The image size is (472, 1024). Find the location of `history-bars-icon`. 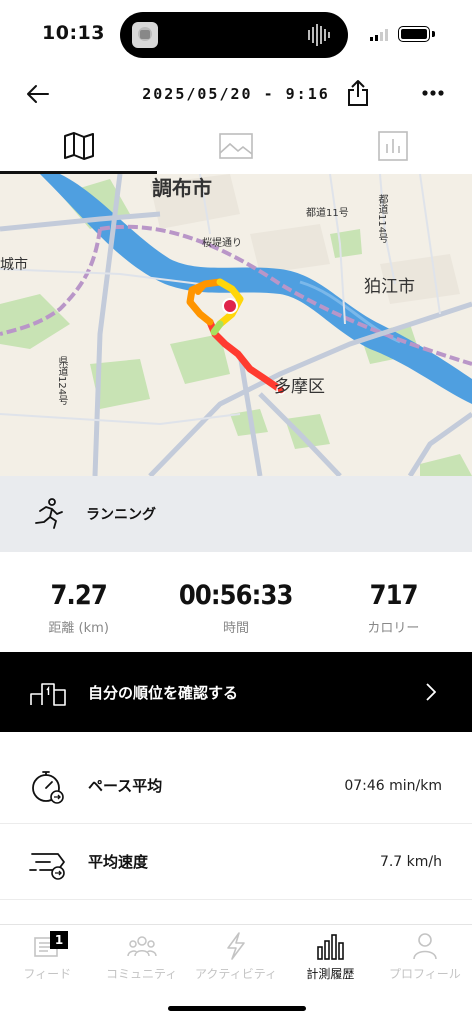

history-bars-icon is located at coordinates (331, 947).